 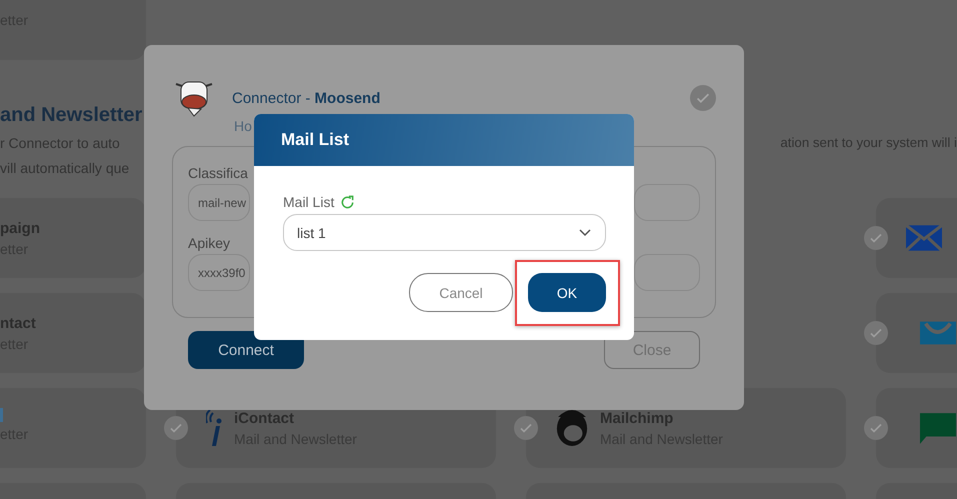 I want to click on head-icon, so click(x=572, y=428).